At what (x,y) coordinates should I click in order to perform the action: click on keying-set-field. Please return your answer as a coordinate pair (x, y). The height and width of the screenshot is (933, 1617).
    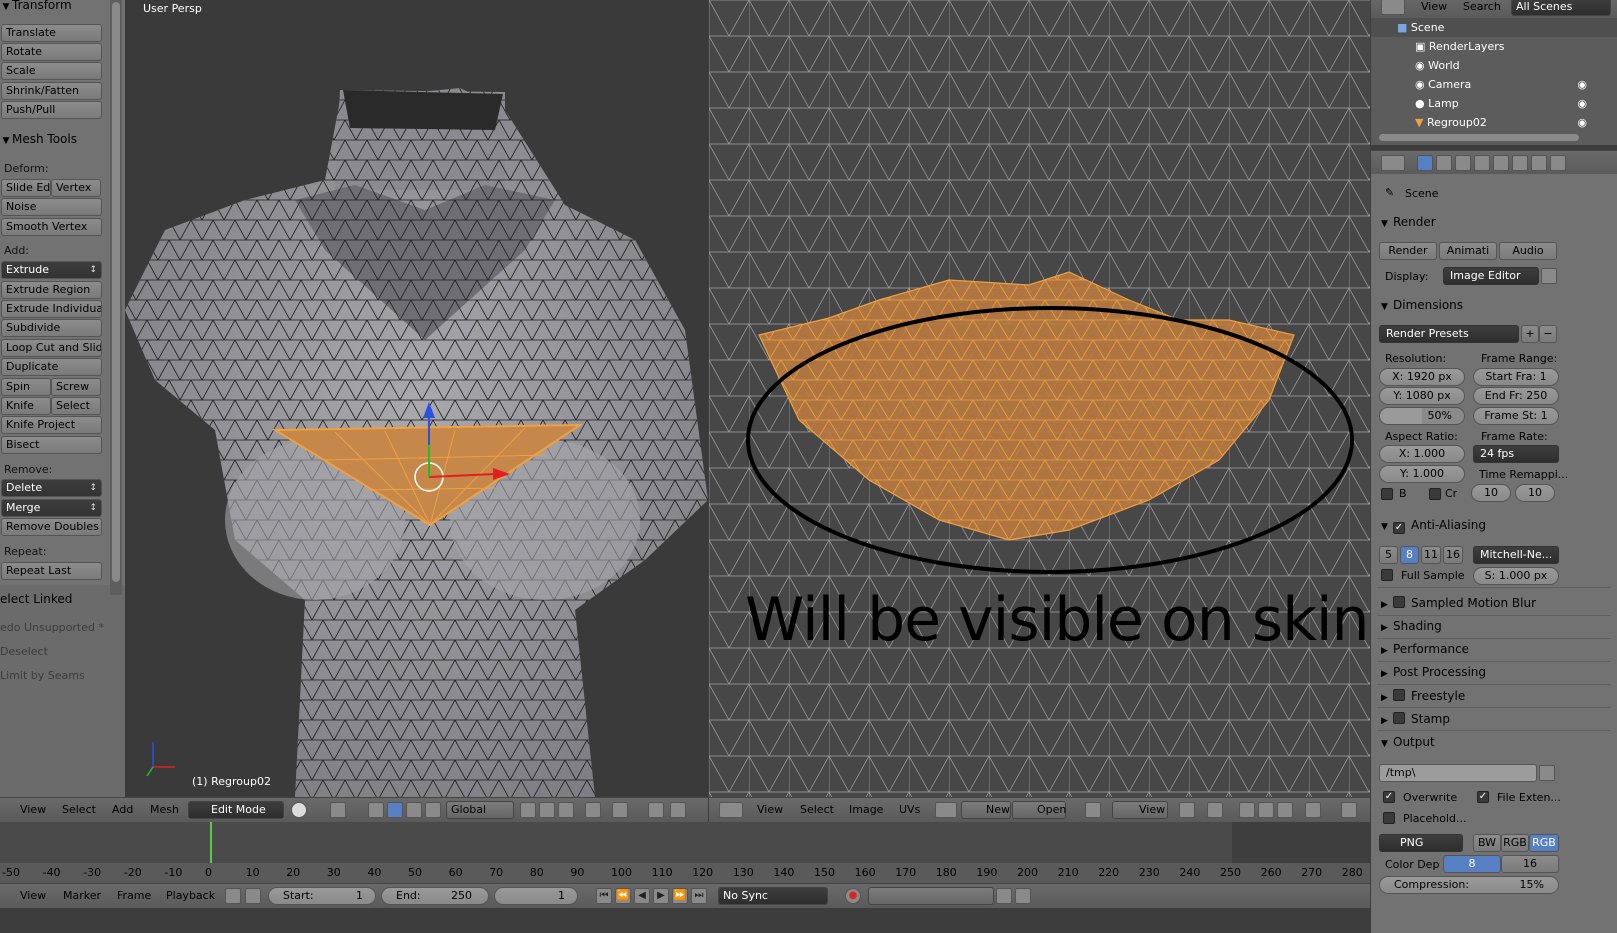
    Looking at the image, I should click on (931, 896).